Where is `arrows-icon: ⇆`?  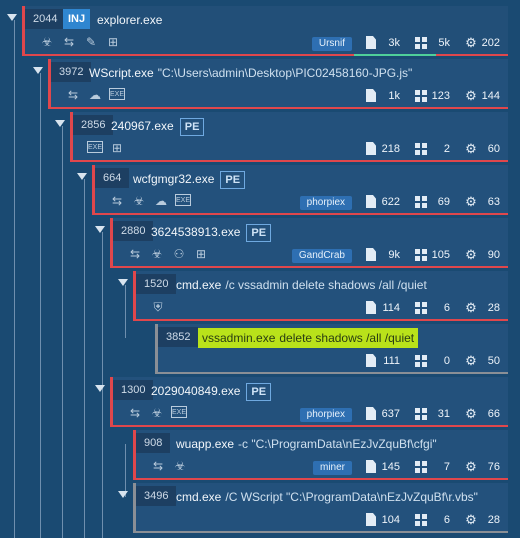
arrows-icon: ⇆ is located at coordinates (135, 413).